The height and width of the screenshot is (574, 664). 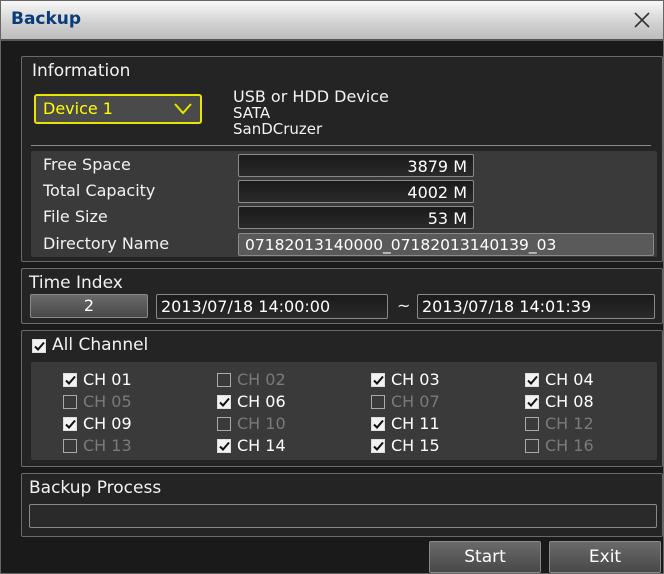 What do you see at coordinates (343, 516) in the screenshot?
I see `backup-progress-bar` at bounding box center [343, 516].